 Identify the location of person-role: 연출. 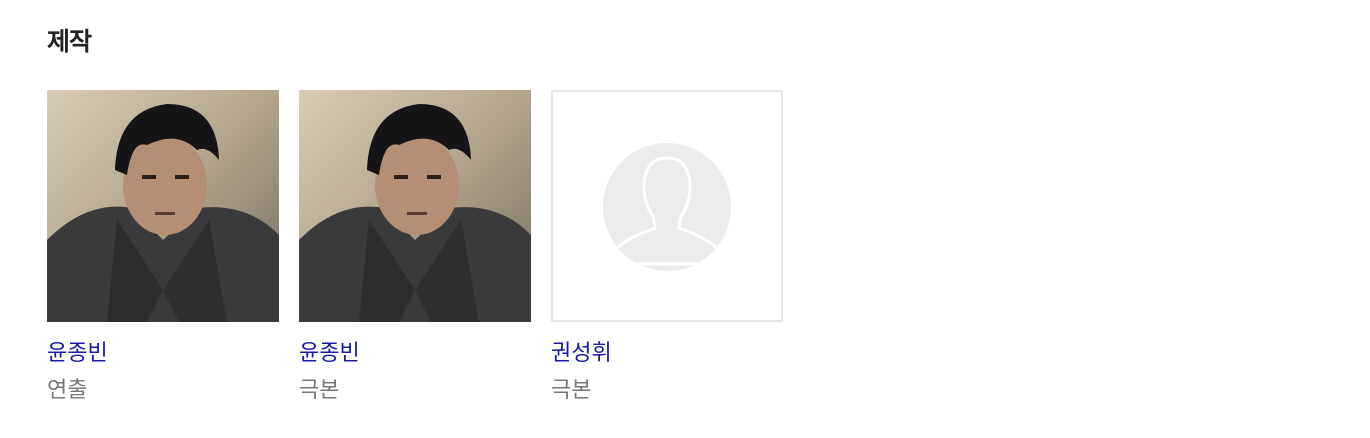
(67, 390).